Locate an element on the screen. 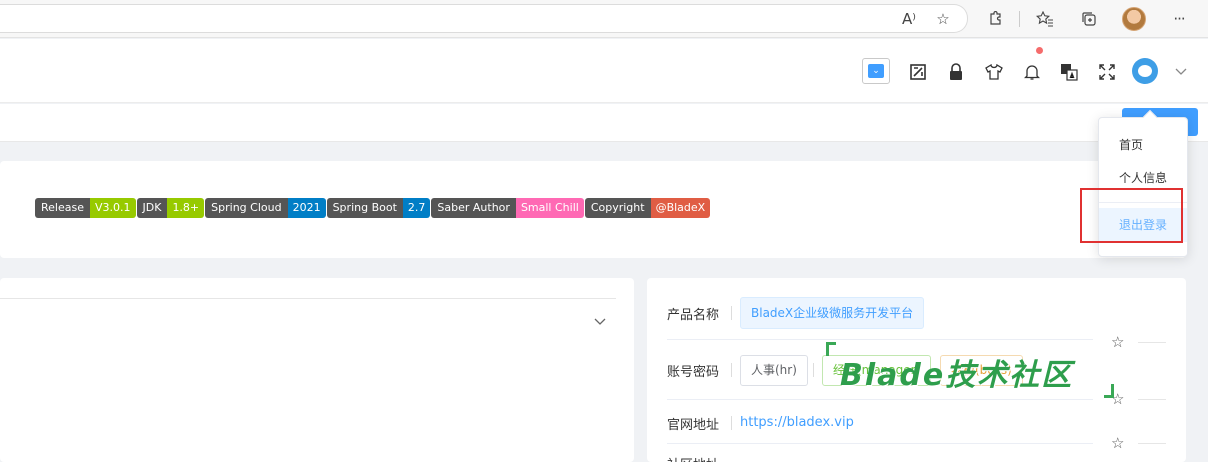 The image size is (1208, 462). badge-value: 1.8+ is located at coordinates (186, 208).